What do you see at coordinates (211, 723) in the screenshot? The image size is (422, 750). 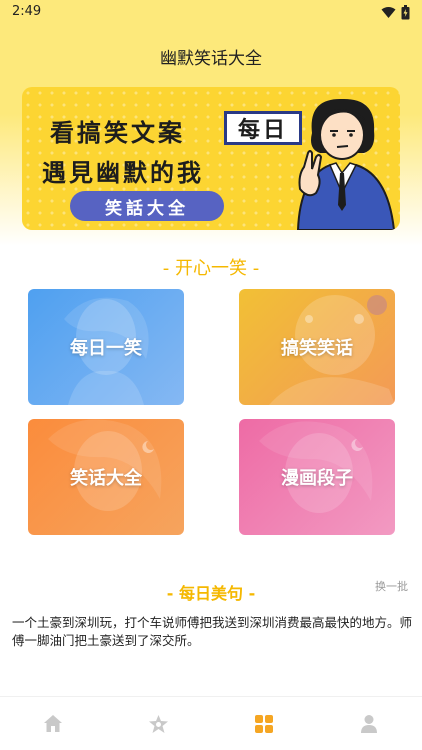 I see `bottom-nav` at bounding box center [211, 723].